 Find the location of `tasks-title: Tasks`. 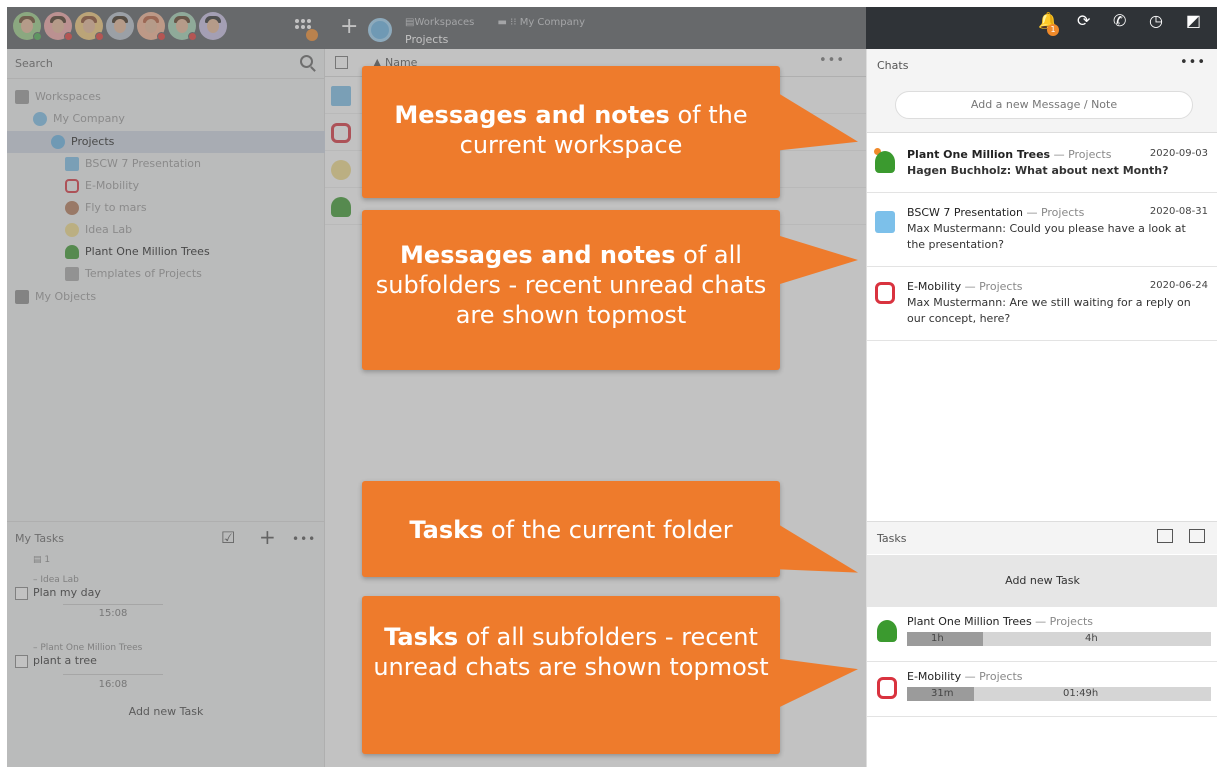

tasks-title: Tasks is located at coordinates (892, 538).